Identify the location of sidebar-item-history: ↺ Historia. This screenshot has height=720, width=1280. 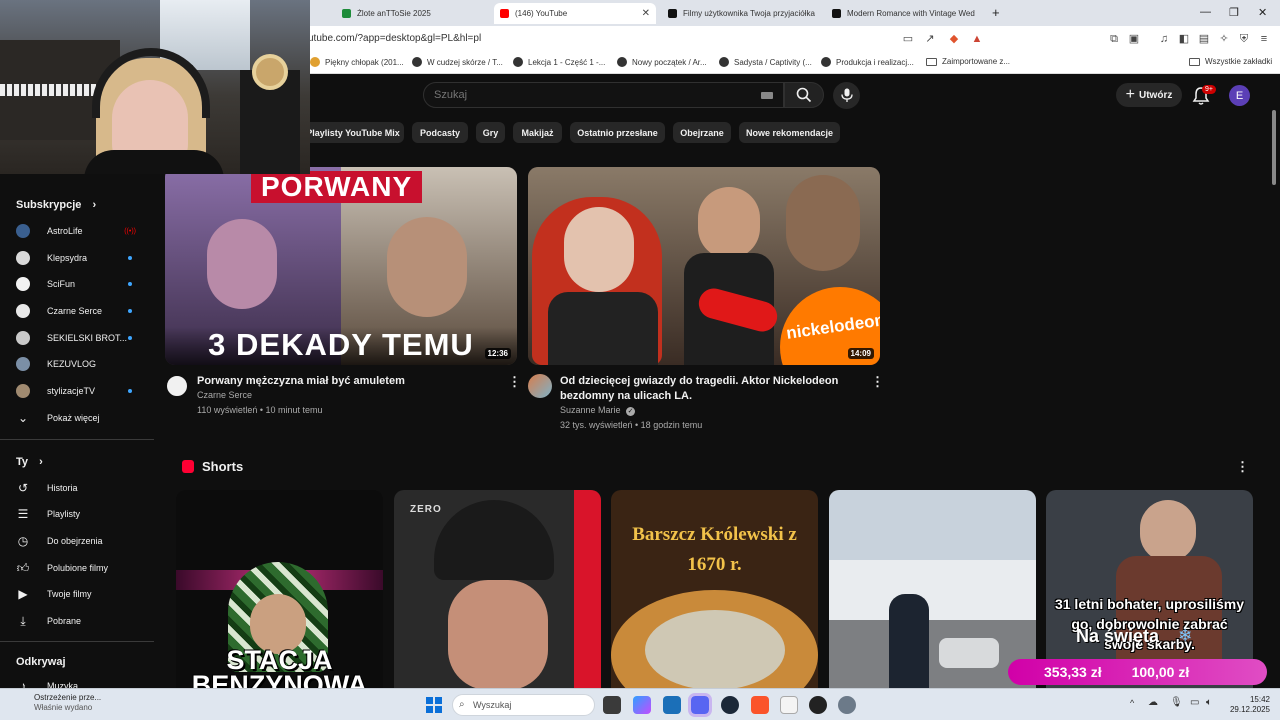
(81, 488).